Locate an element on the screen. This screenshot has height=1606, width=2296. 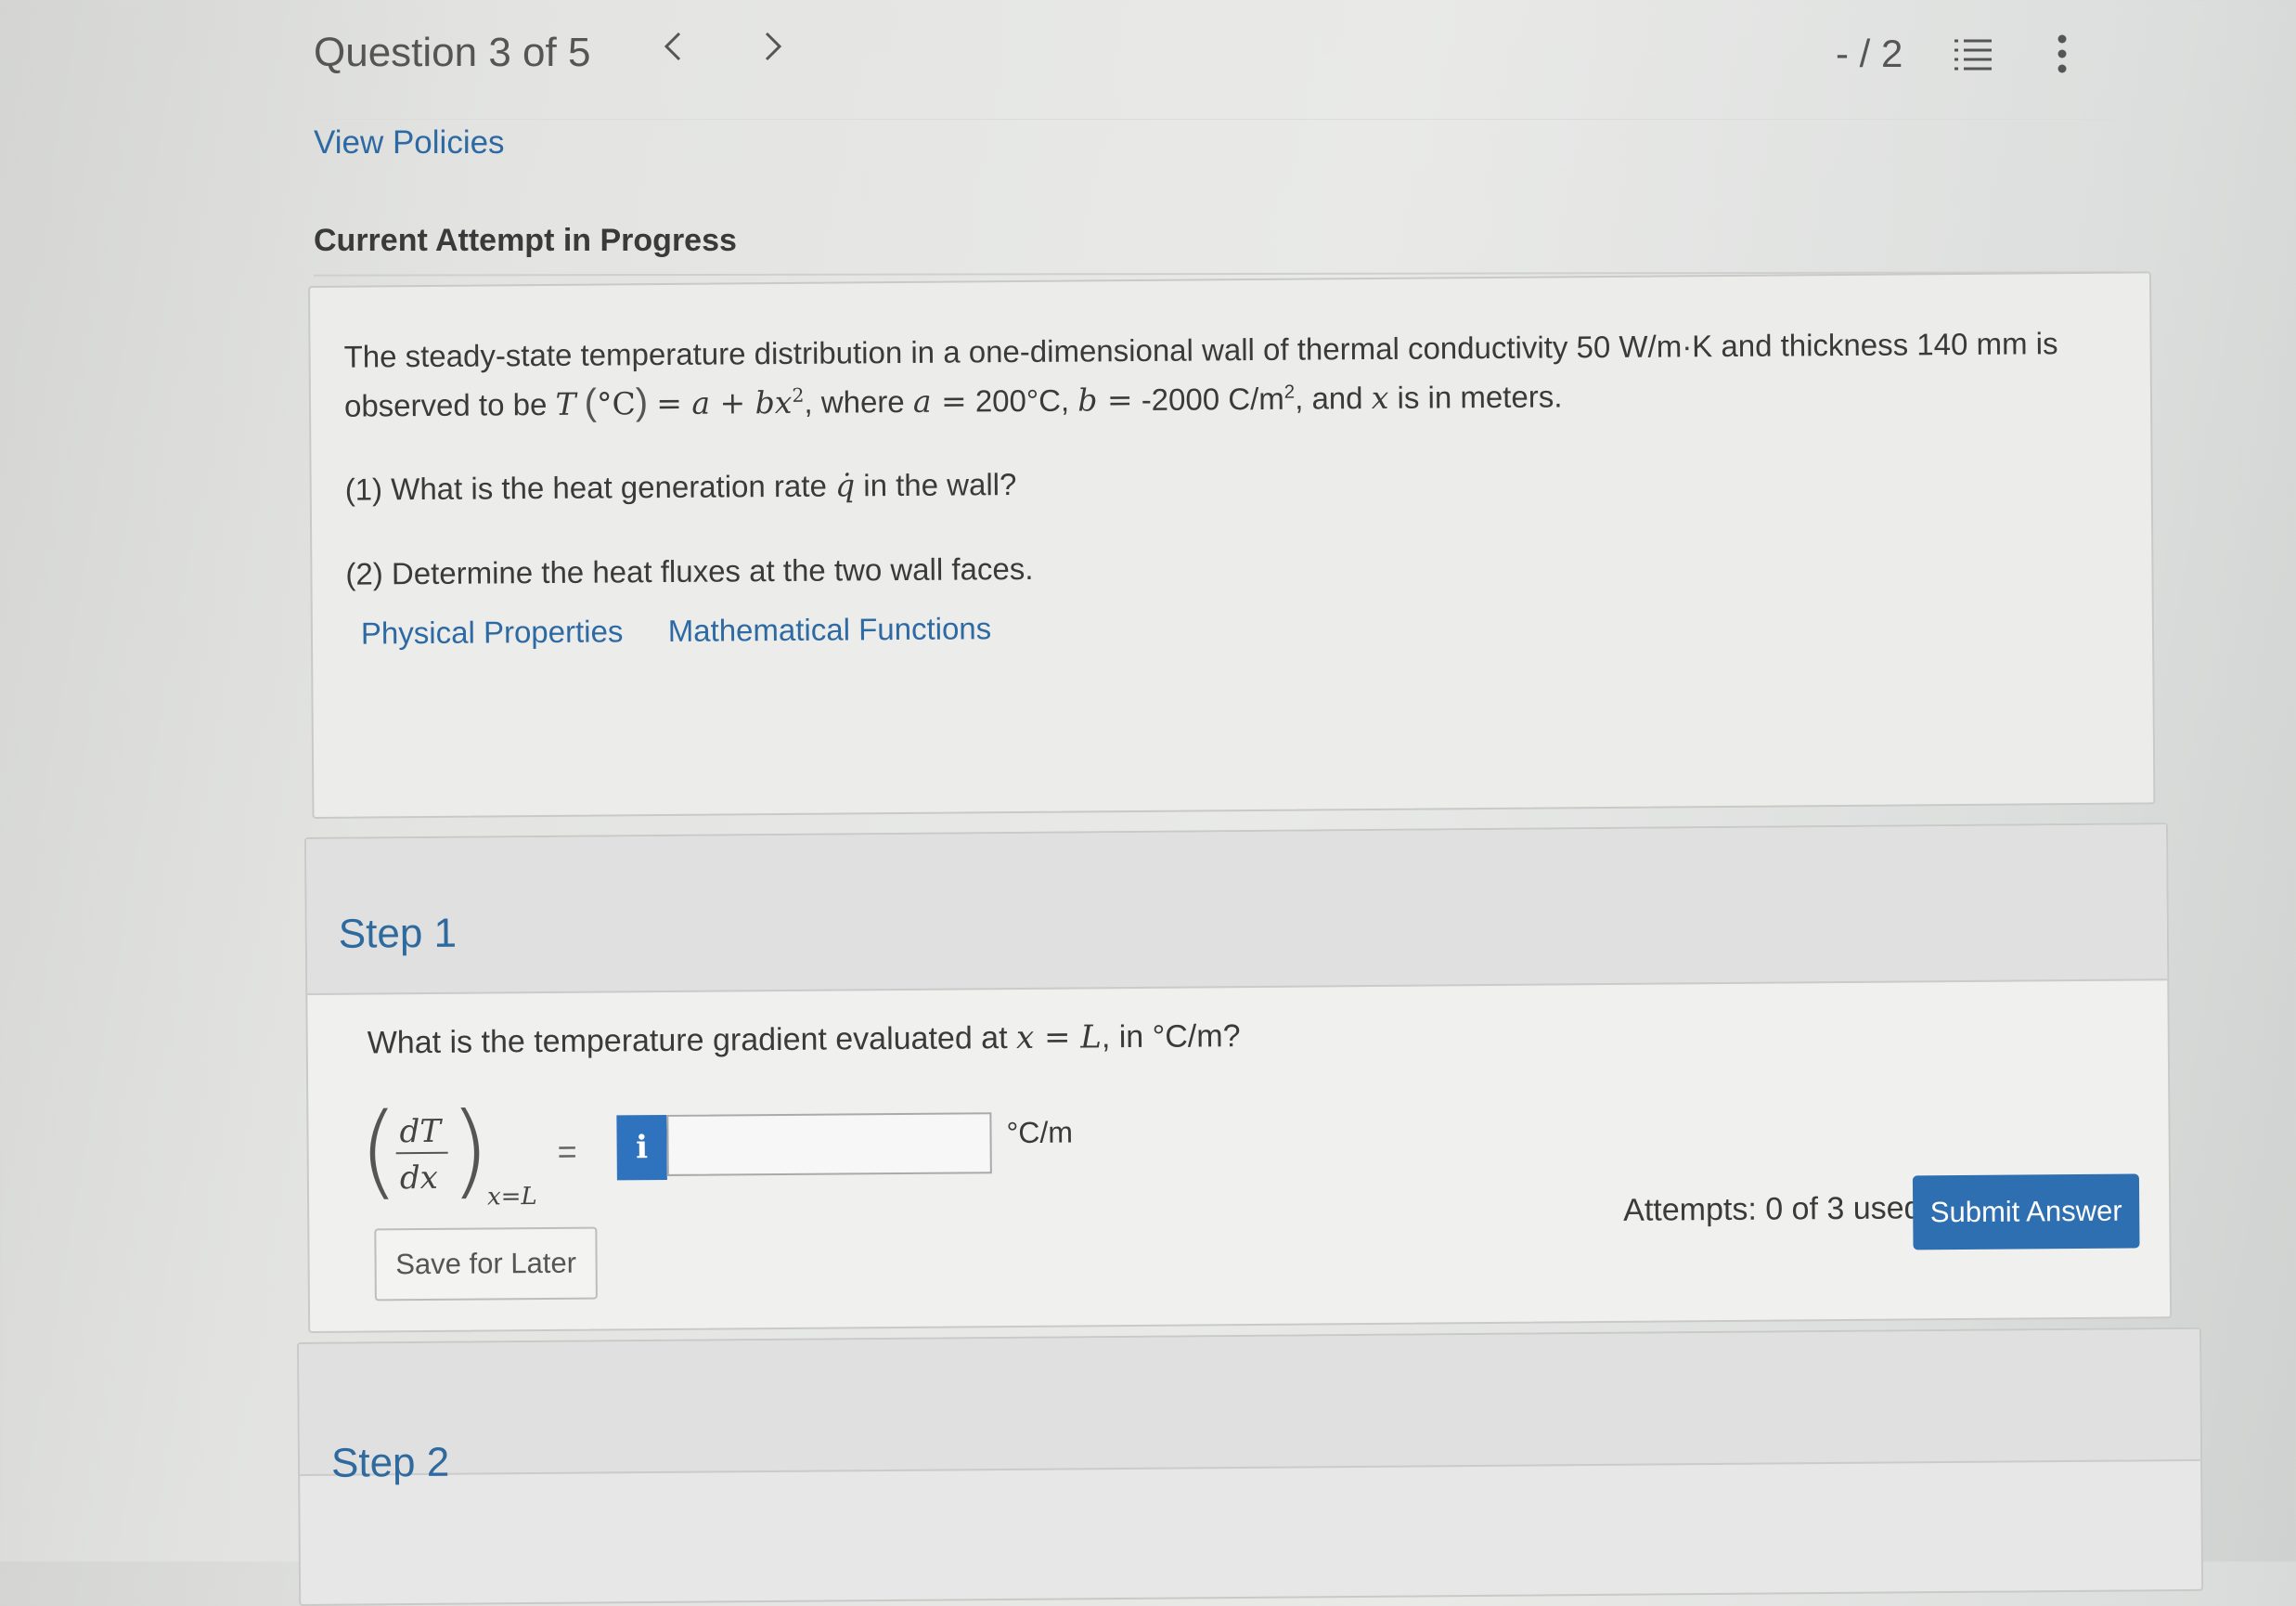
text: , and is located at coordinates (1329, 399).